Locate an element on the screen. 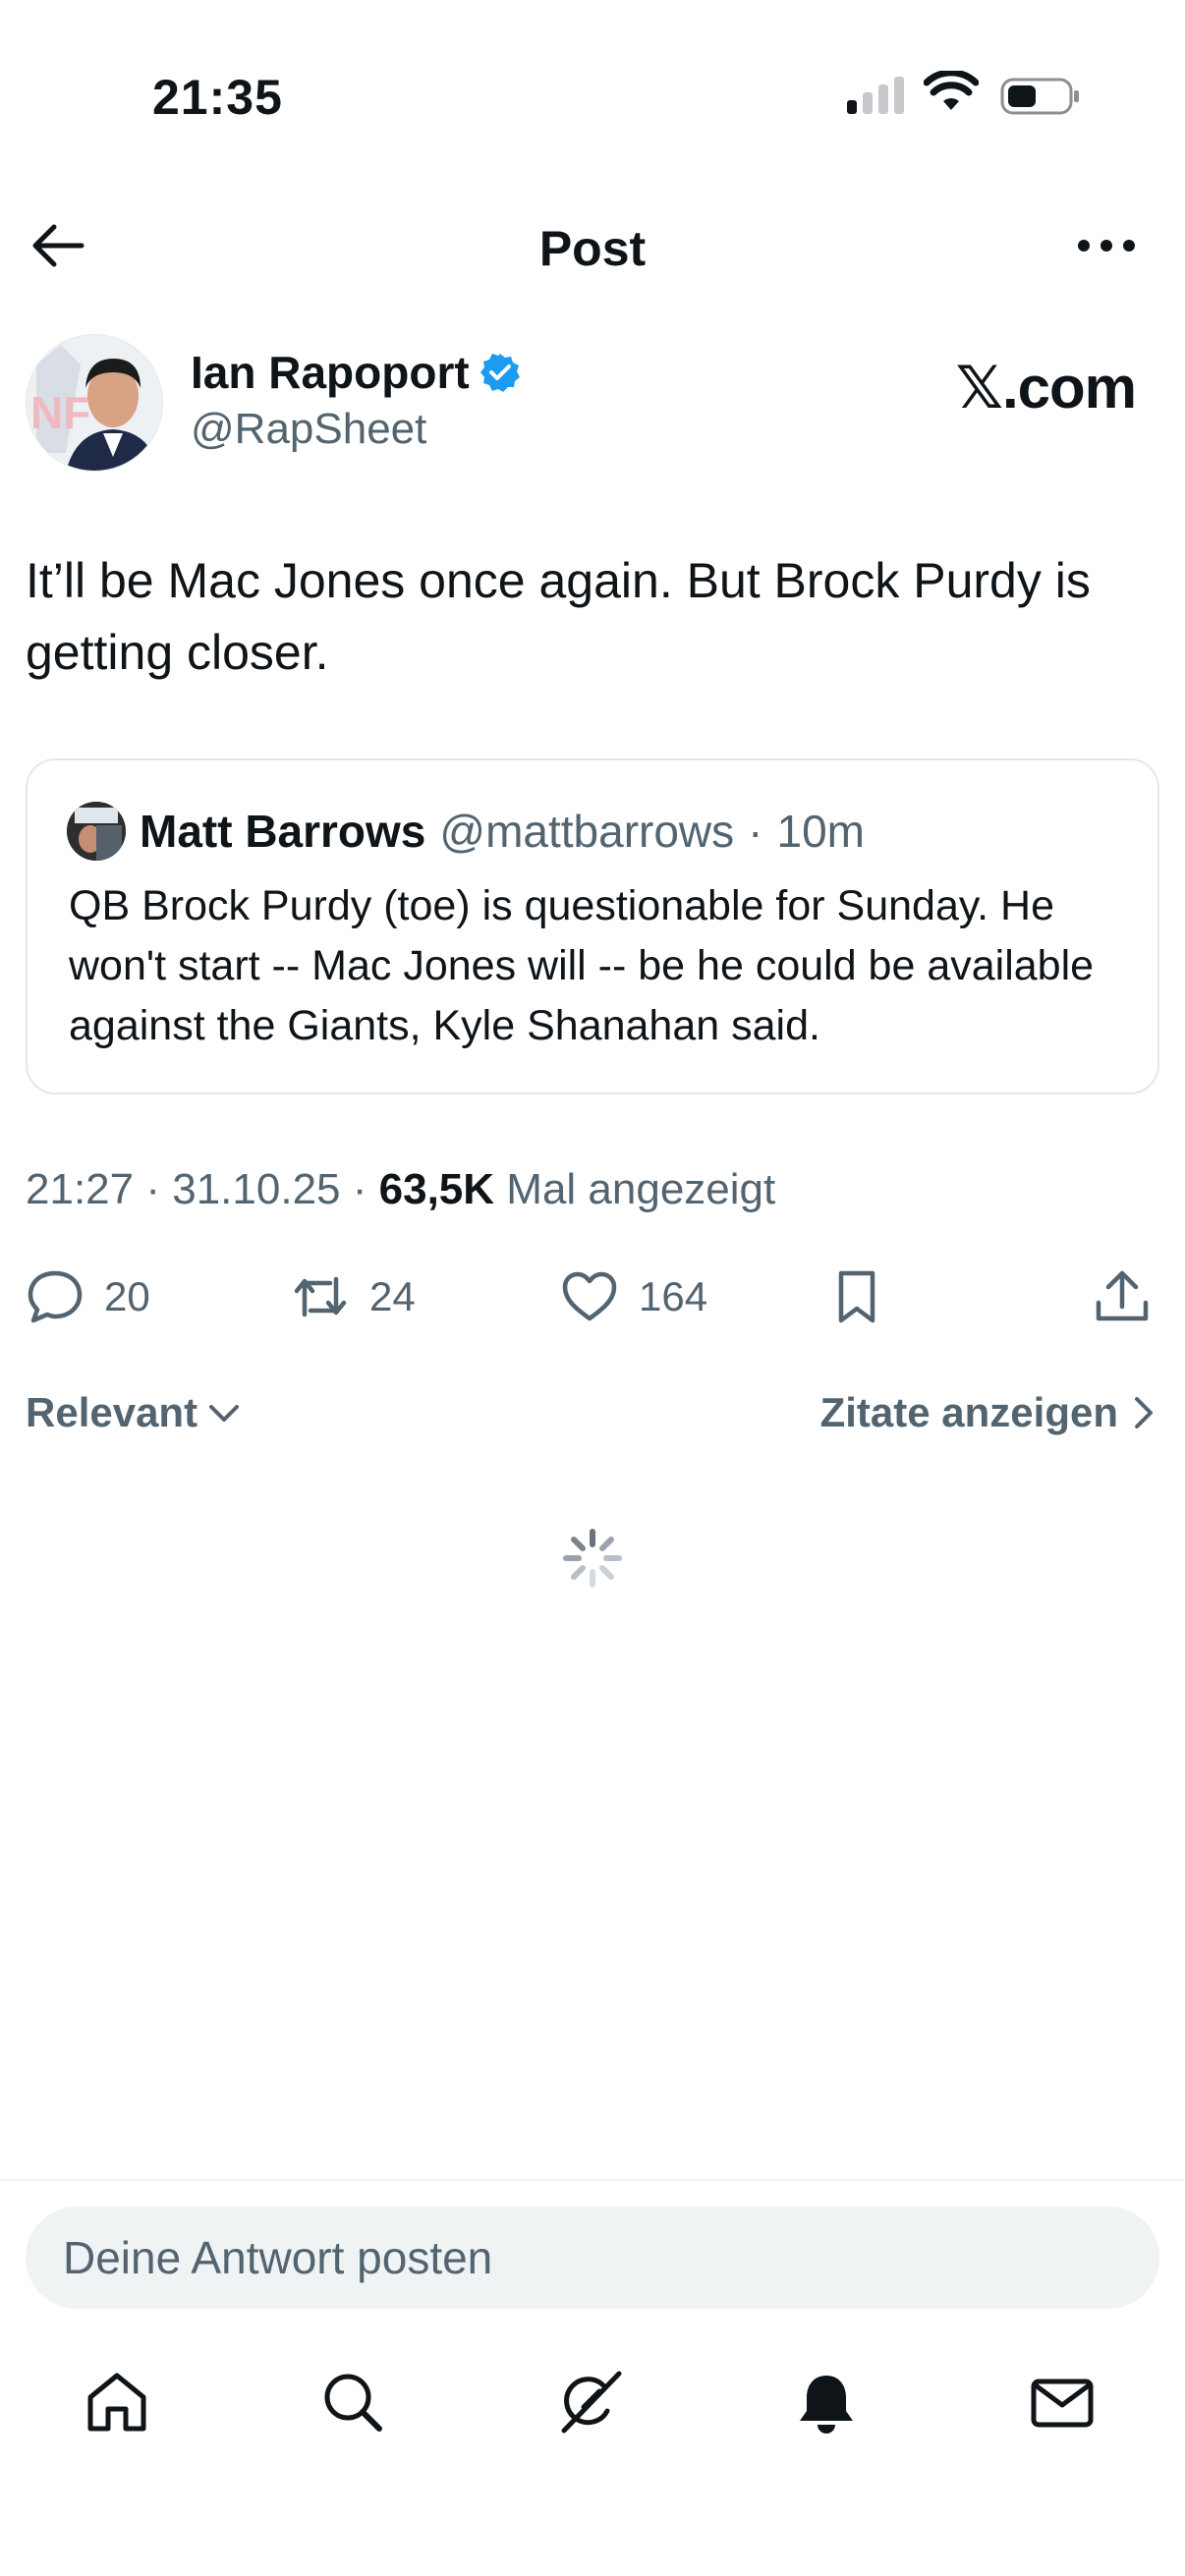  bell-icon is located at coordinates (827, 2405).